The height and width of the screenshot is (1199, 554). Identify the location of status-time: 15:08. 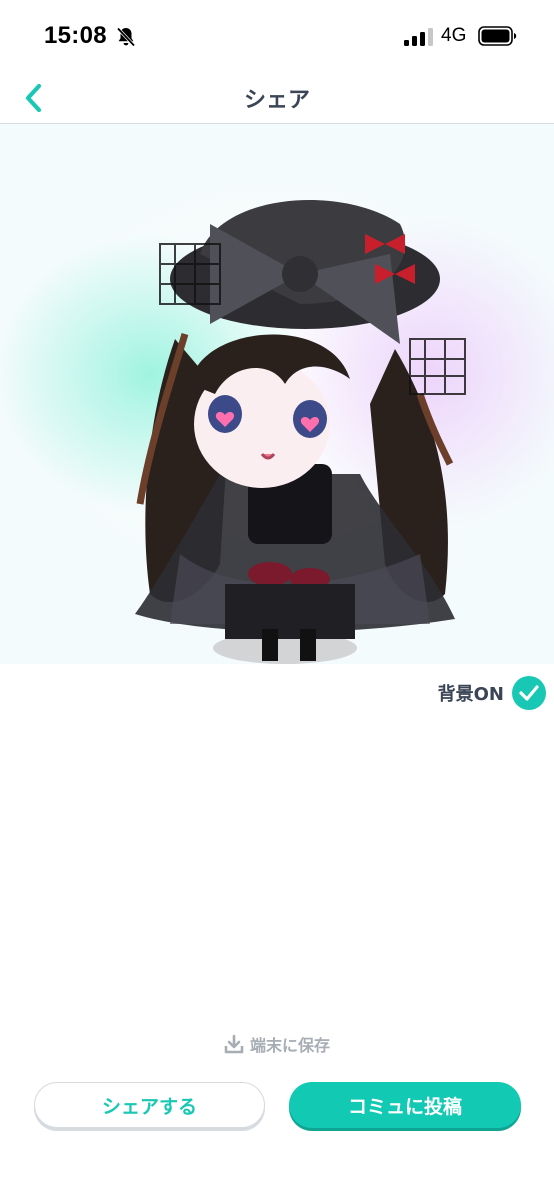
(75, 35).